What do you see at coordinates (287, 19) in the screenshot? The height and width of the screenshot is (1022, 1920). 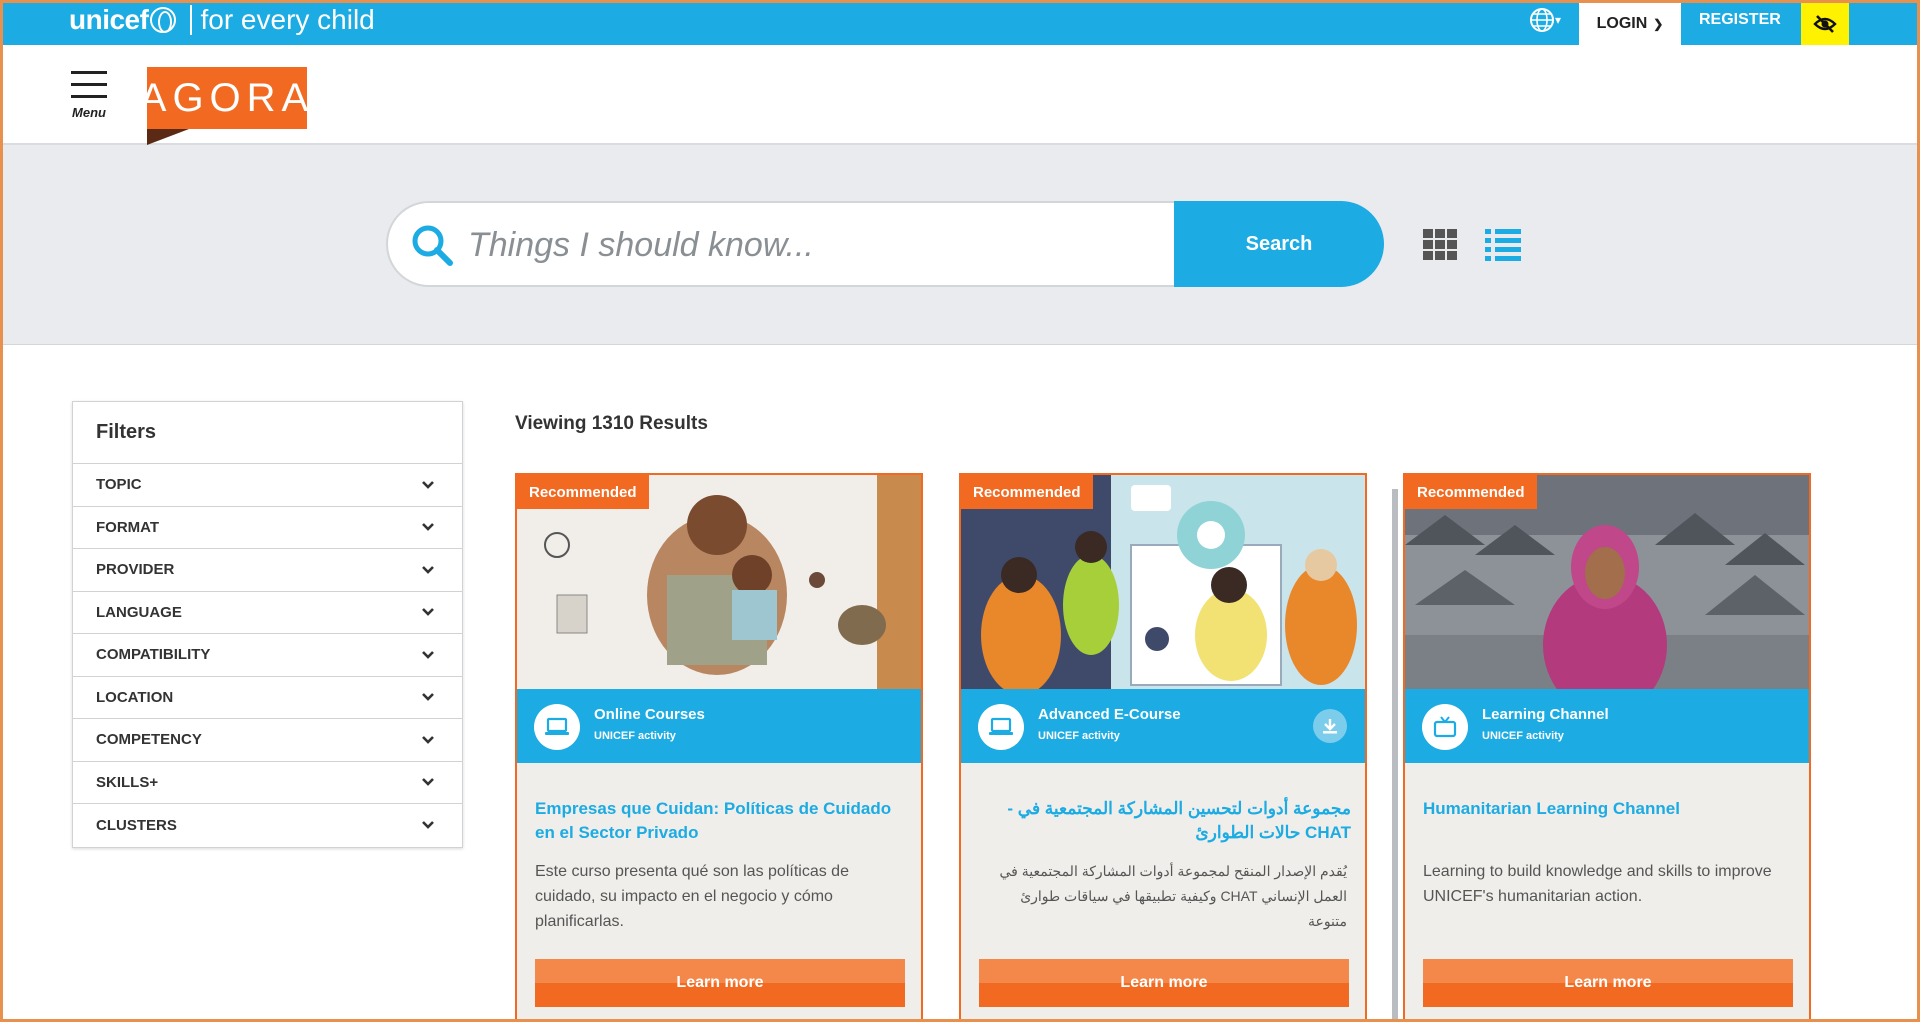 I see `brand-tagline: for every child` at bounding box center [287, 19].